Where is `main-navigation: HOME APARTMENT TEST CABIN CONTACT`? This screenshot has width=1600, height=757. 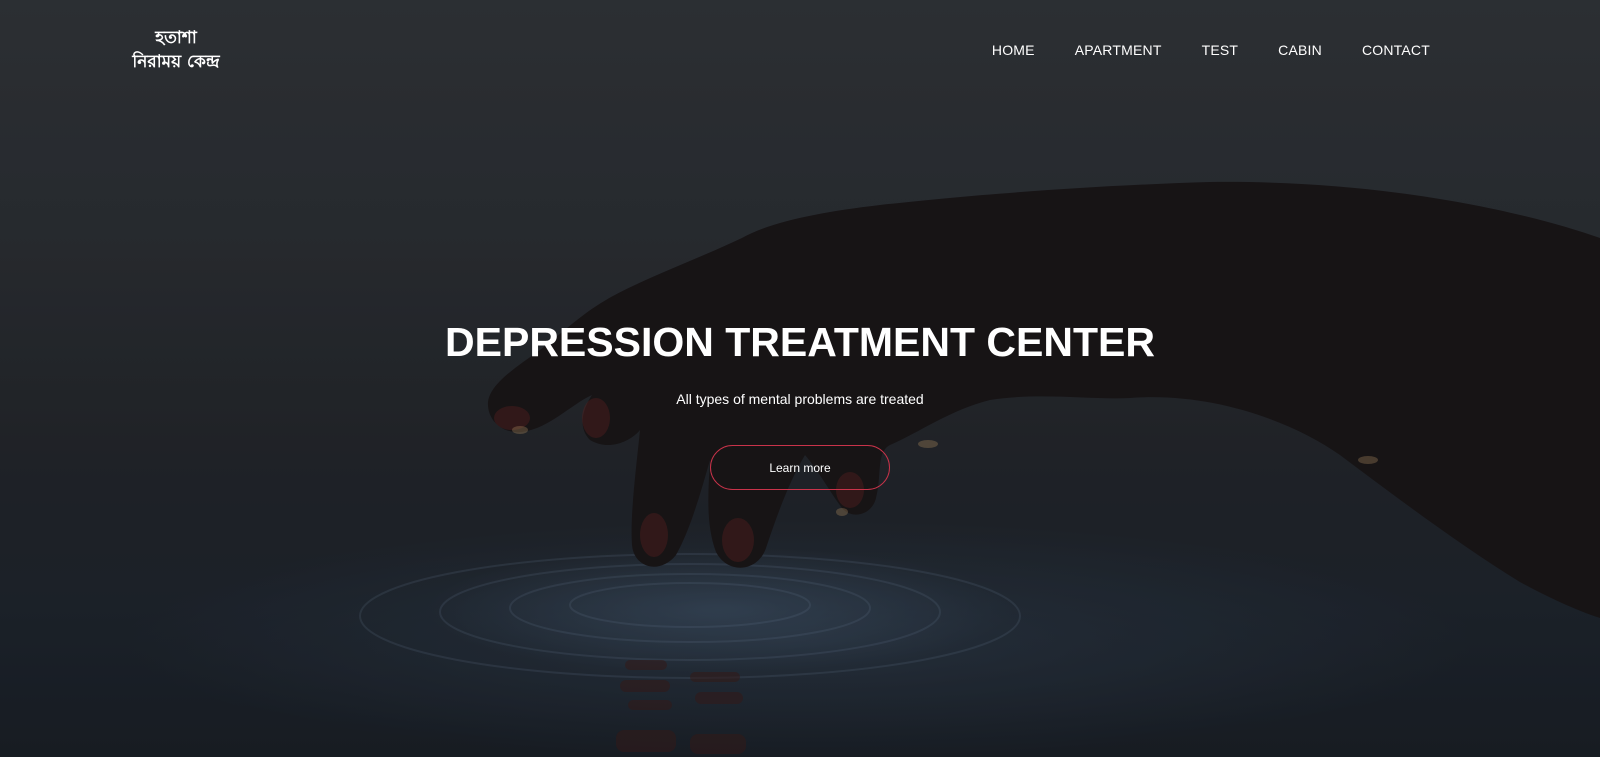
main-navigation: HOME APARTMENT TEST CABIN CONTACT is located at coordinates (1211, 50).